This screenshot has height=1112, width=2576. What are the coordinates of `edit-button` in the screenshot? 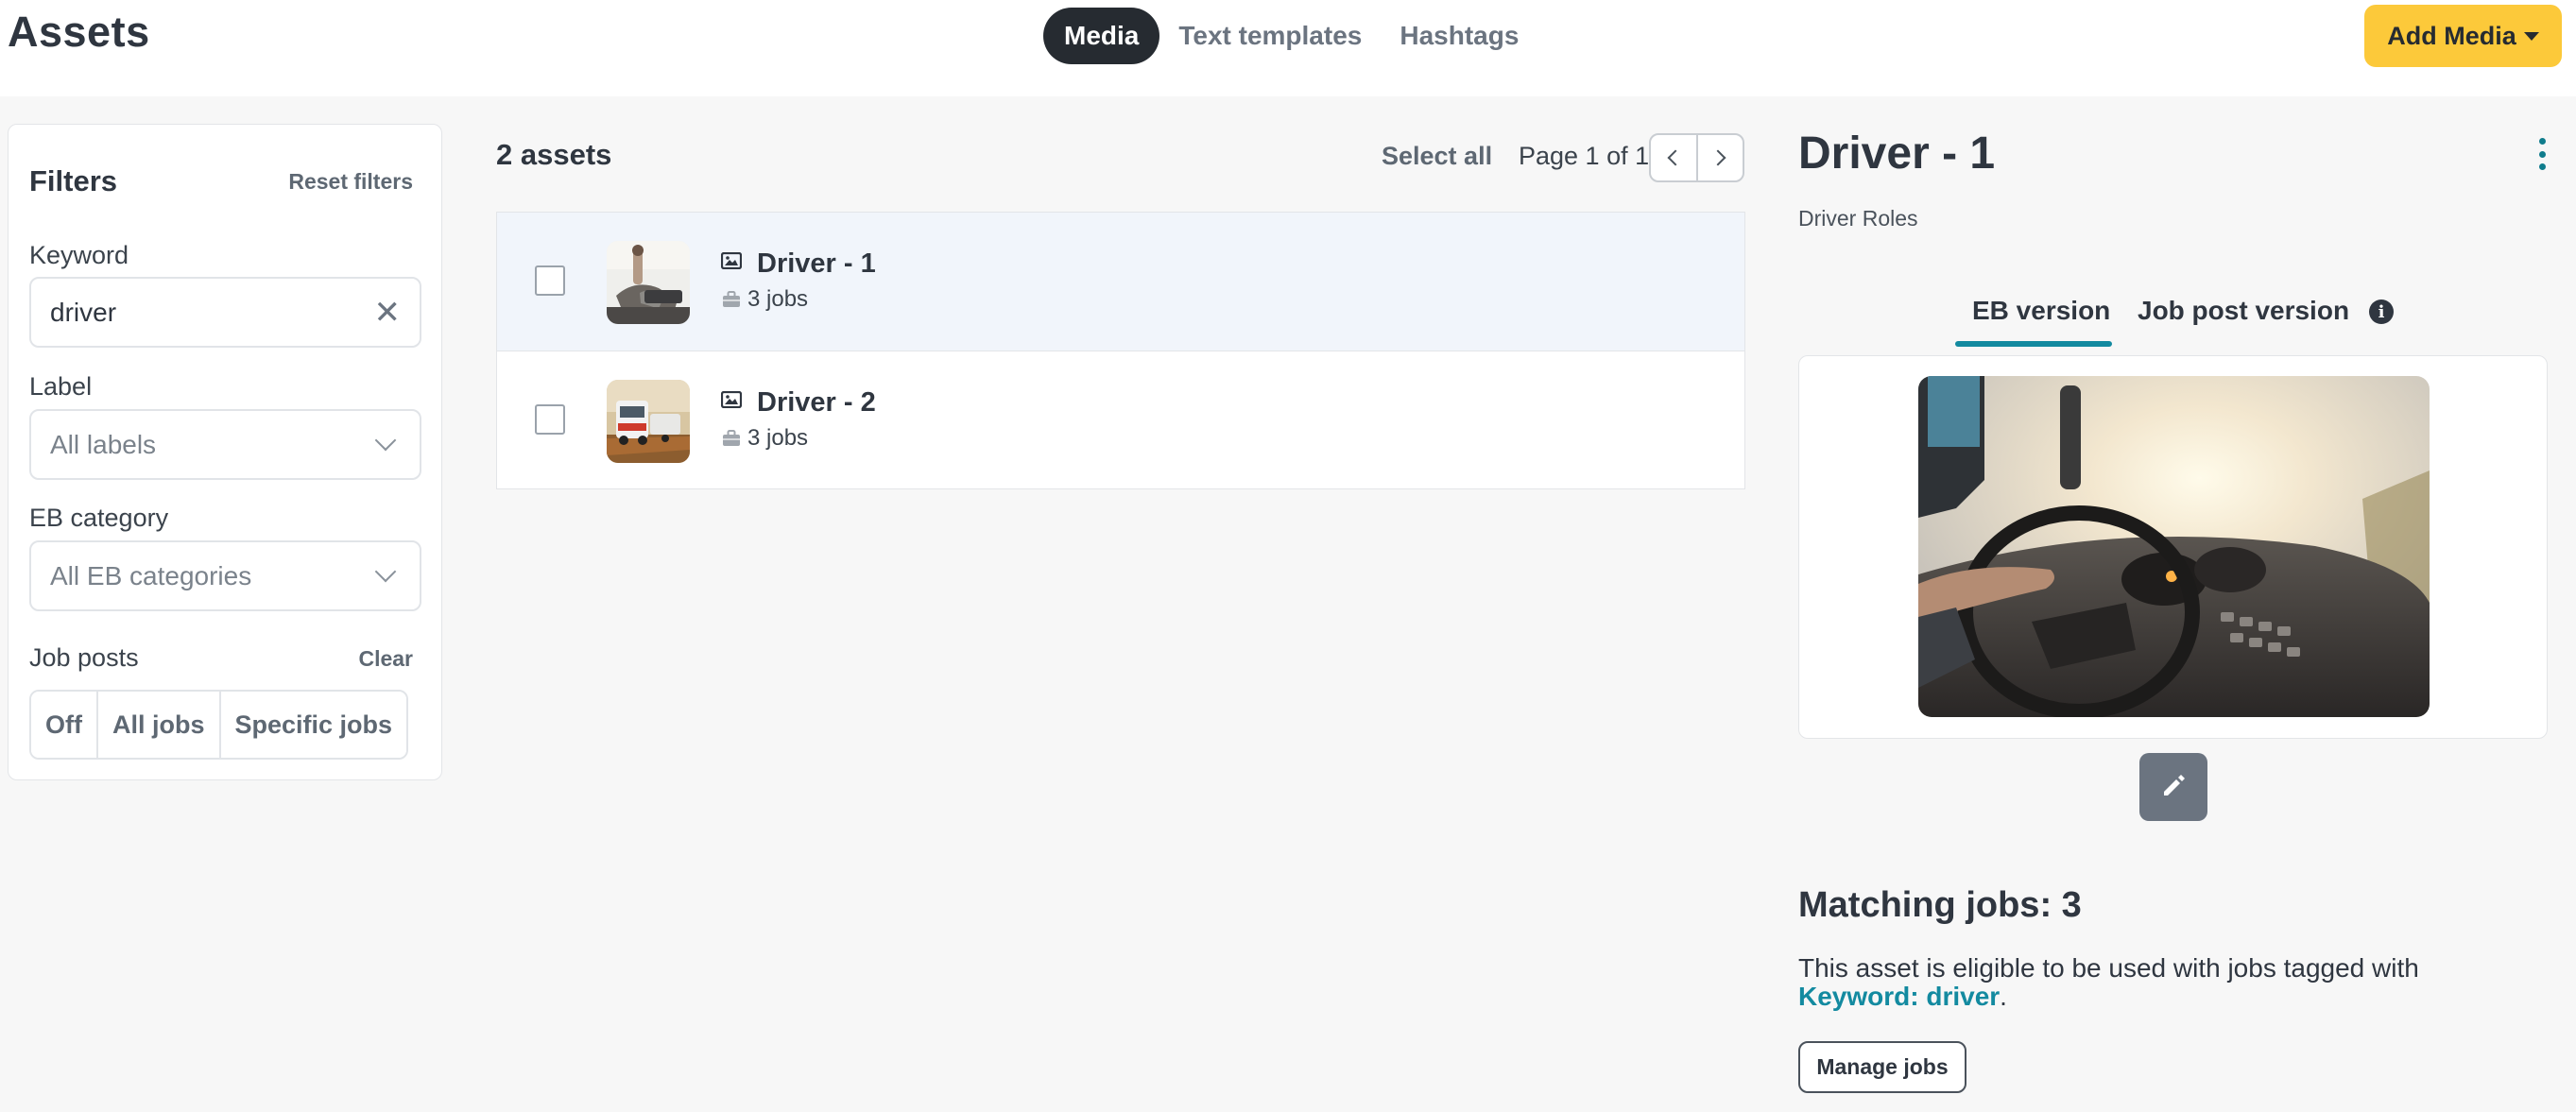 It's located at (2173, 787).